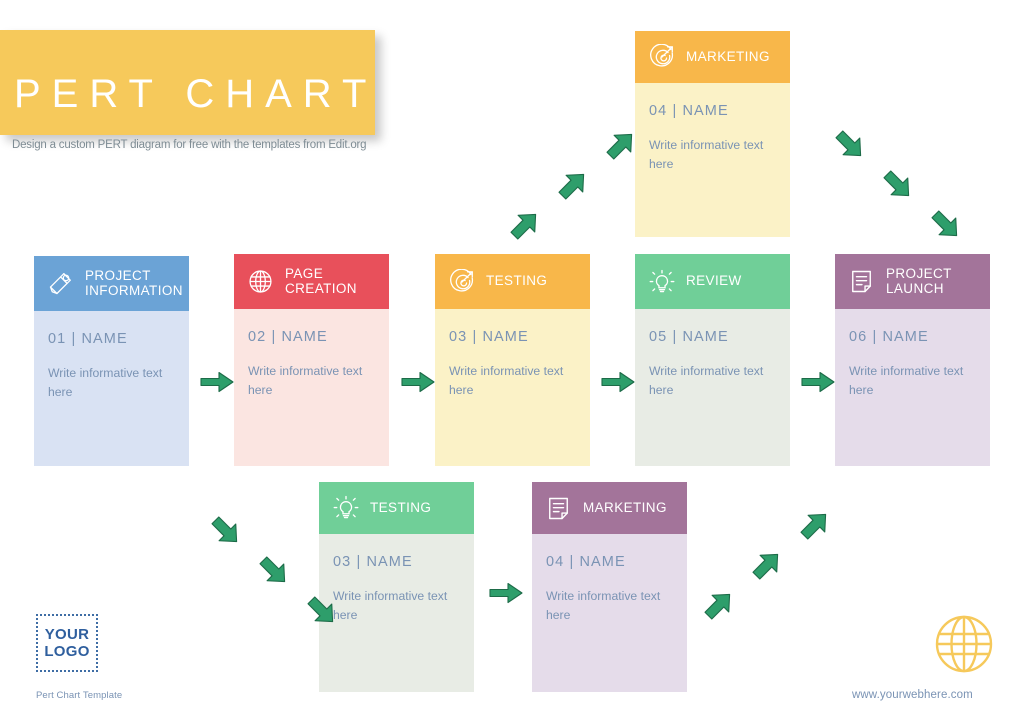 This screenshot has width=1024, height=724. I want to click on node-body: 01 | NAME Write informative text here, so click(111, 388).